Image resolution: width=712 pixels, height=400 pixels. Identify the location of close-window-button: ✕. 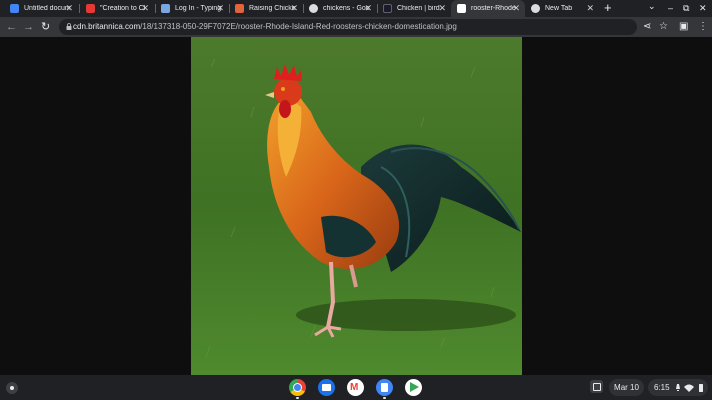
(703, 8).